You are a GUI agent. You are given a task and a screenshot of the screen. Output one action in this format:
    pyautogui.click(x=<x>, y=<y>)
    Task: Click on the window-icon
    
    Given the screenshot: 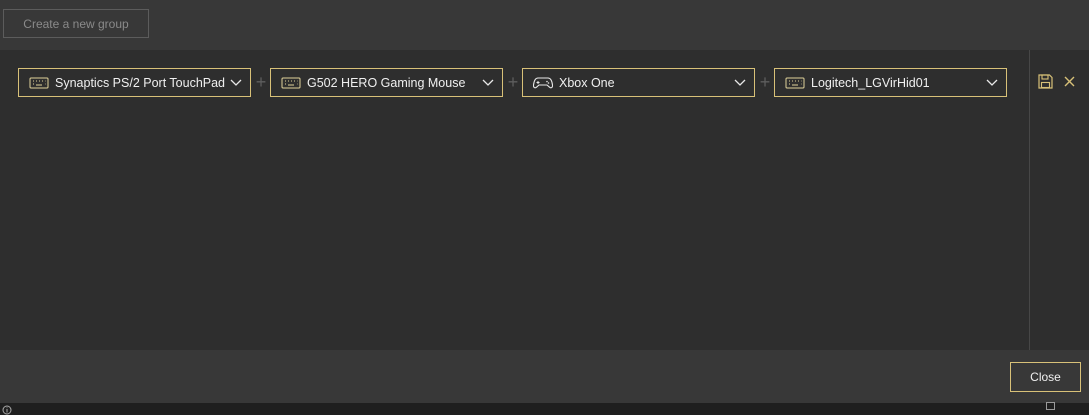 What is the action you would take?
    pyautogui.click(x=1050, y=406)
    